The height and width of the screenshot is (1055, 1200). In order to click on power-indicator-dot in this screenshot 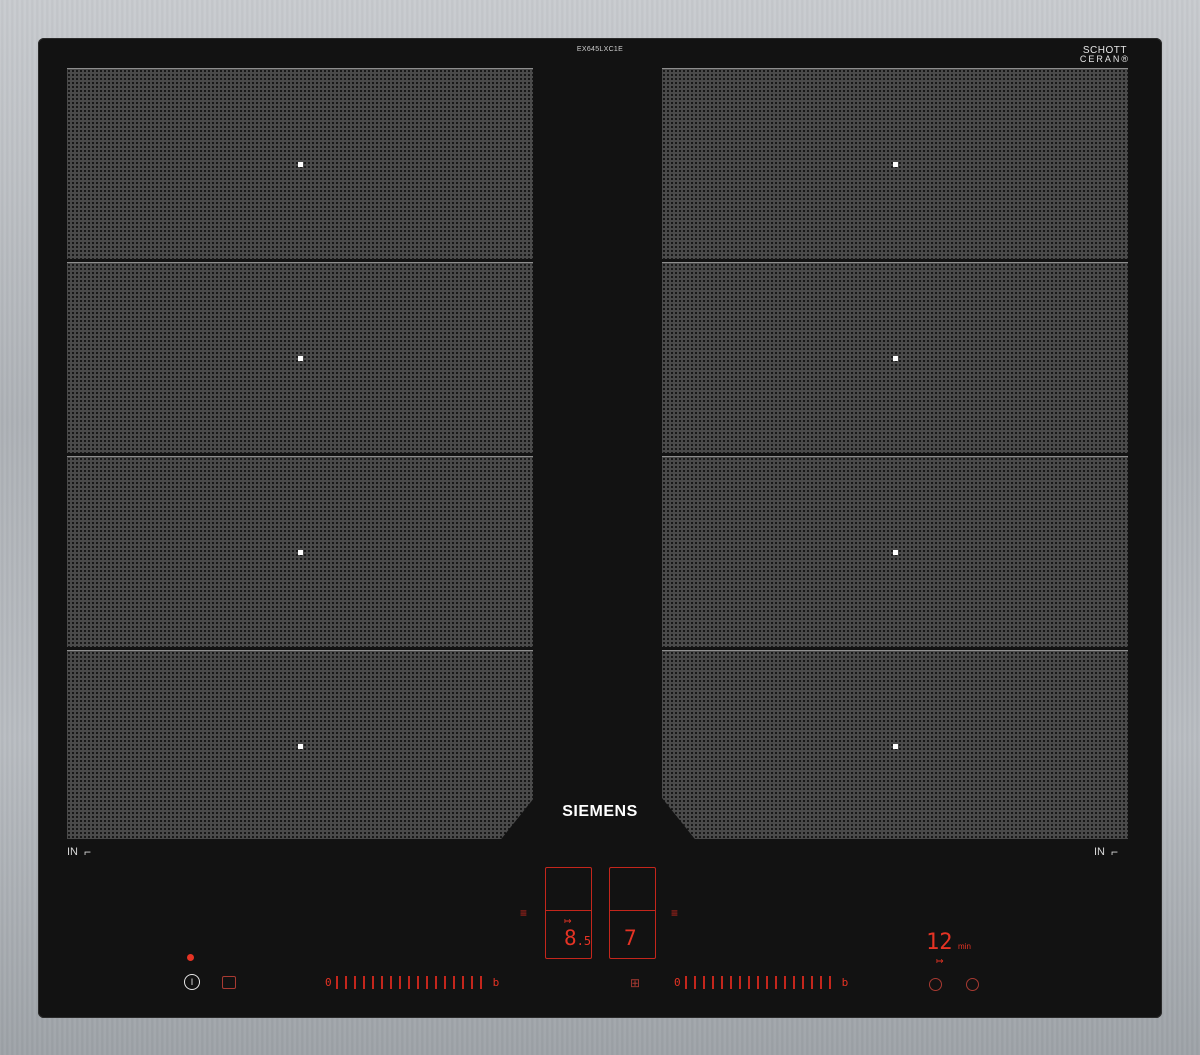, I will do `click(190, 957)`.